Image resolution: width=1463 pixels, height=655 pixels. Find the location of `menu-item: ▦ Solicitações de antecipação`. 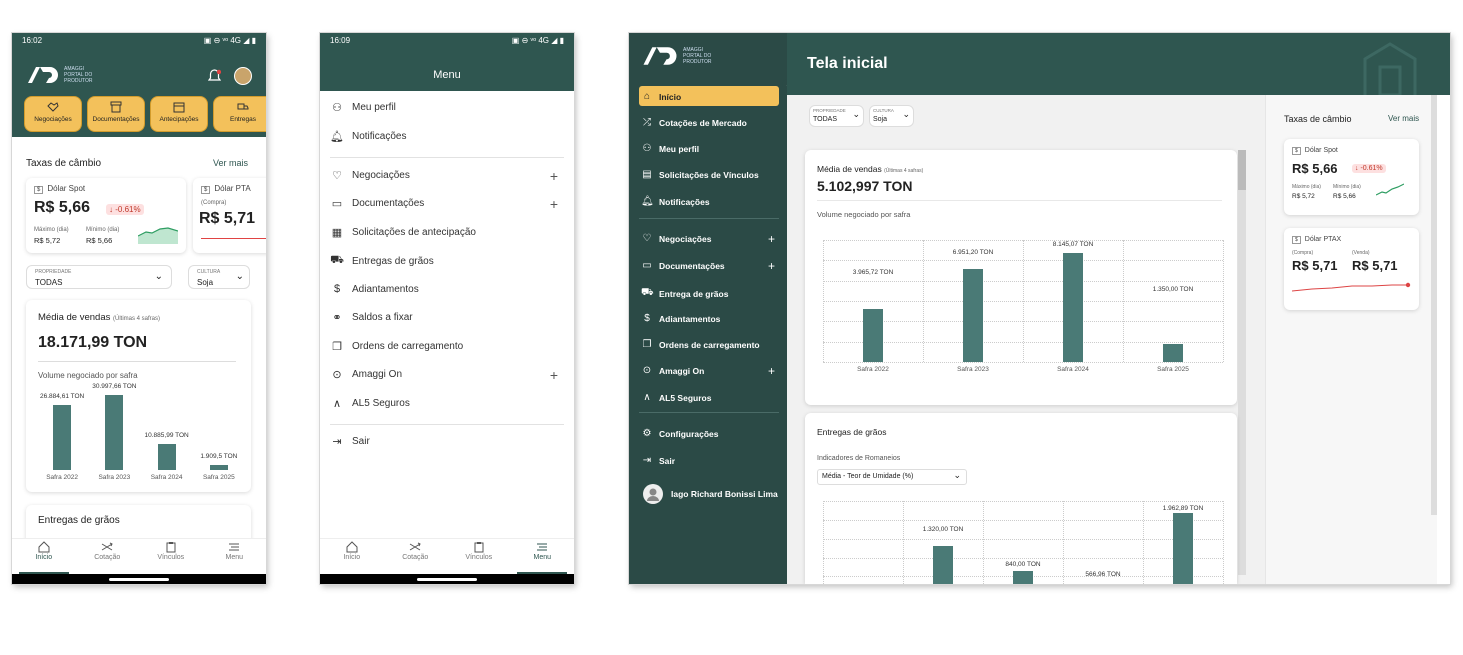

menu-item: ▦ Solicitações de antecipação is located at coordinates (447, 232).